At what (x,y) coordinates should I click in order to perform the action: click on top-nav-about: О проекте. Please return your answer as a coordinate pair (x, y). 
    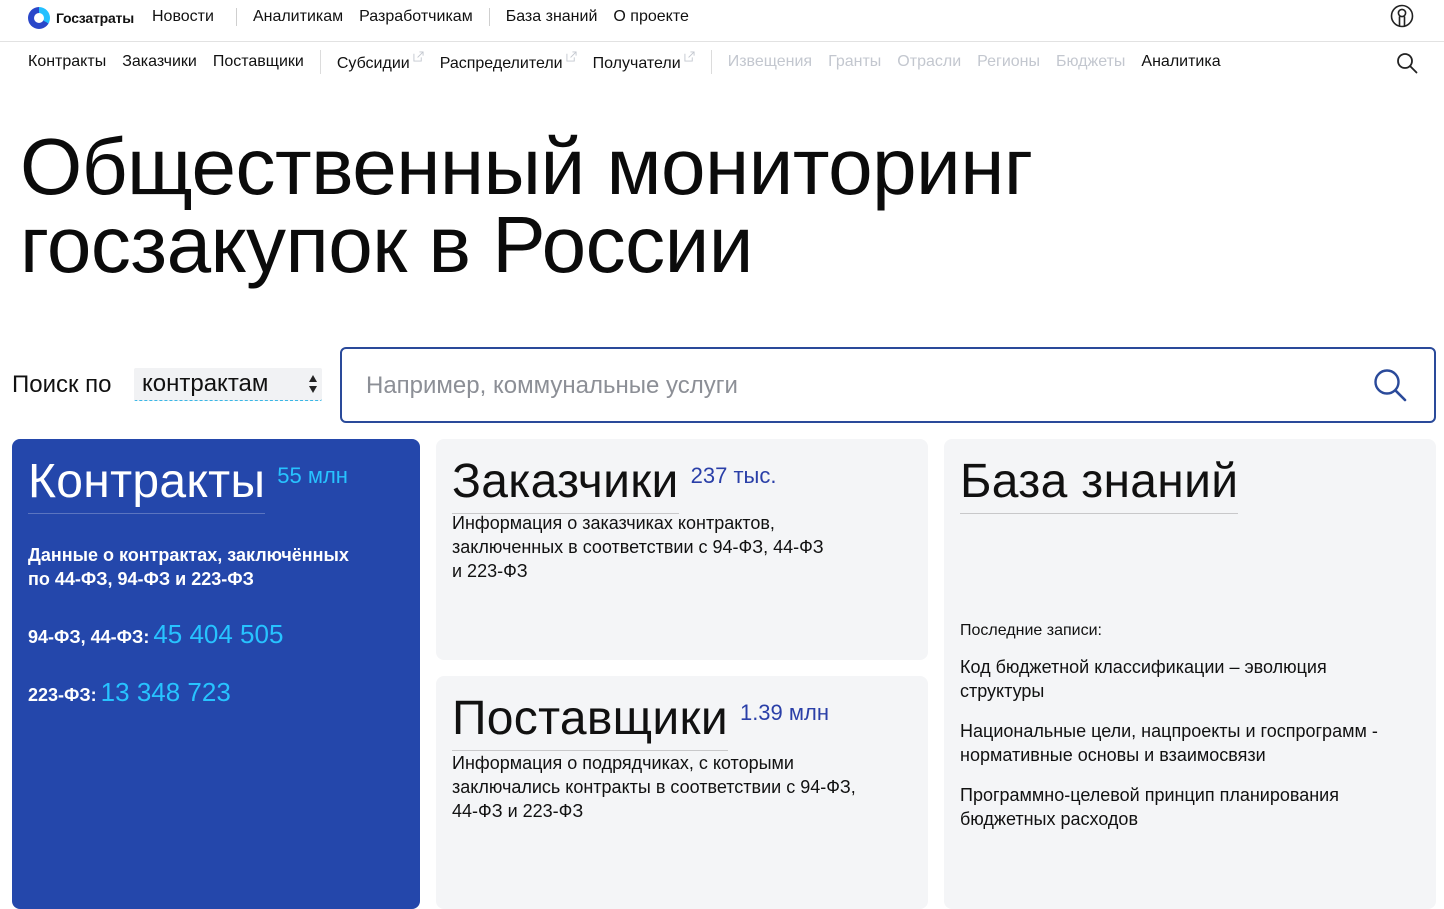
    Looking at the image, I should click on (650, 17).